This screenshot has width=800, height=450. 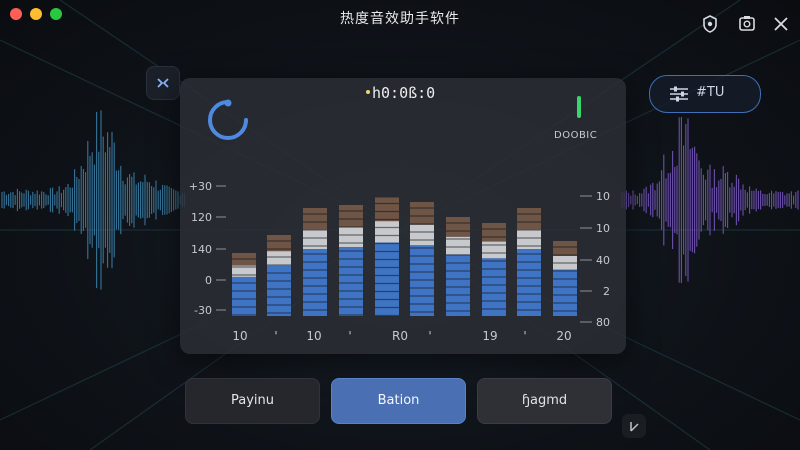 What do you see at coordinates (489, 336) in the screenshot?
I see `bottom-axis-label: 19` at bounding box center [489, 336].